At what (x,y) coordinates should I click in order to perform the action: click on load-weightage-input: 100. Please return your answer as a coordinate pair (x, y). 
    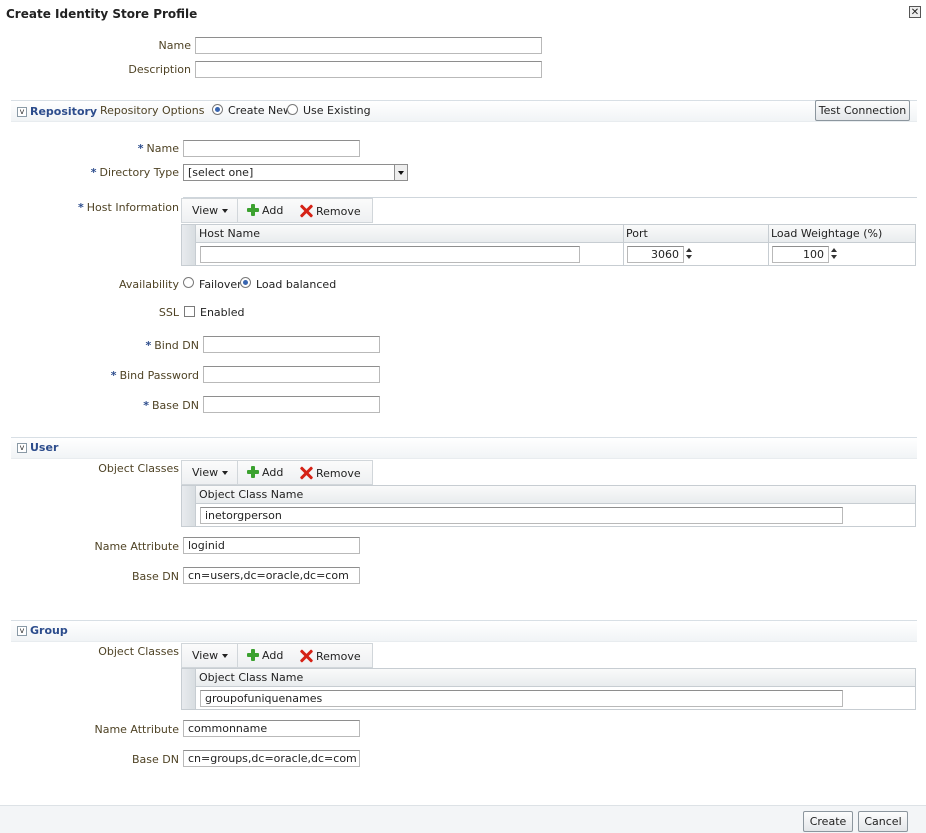
    Looking at the image, I should click on (800, 254).